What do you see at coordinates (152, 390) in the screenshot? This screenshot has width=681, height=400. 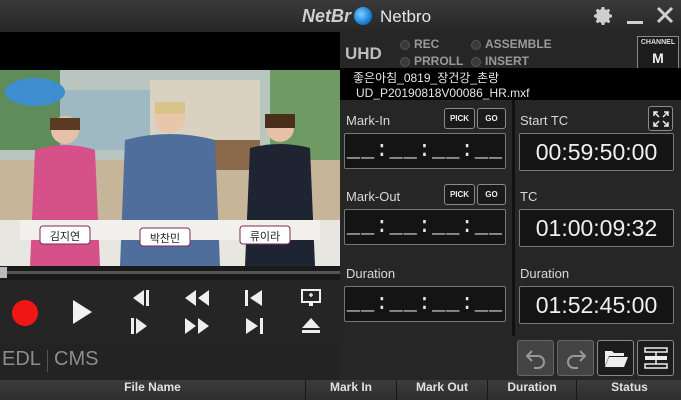 I see `column-file-name: File Name` at bounding box center [152, 390].